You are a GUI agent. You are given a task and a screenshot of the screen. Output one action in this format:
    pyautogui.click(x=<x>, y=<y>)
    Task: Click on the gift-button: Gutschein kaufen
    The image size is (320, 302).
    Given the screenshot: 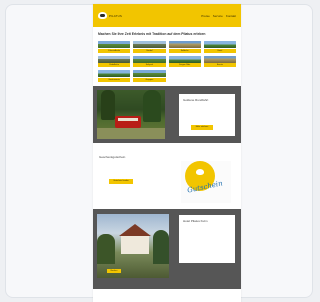 What is the action you would take?
    pyautogui.click(x=121, y=181)
    